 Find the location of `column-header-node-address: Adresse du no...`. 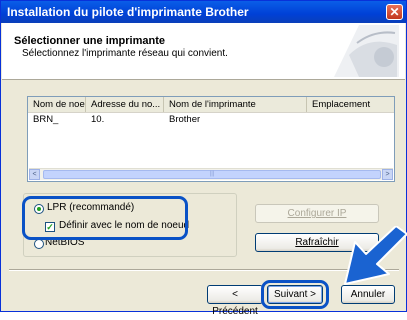

column-header-node-address: Adresse du no... is located at coordinates (125, 104).